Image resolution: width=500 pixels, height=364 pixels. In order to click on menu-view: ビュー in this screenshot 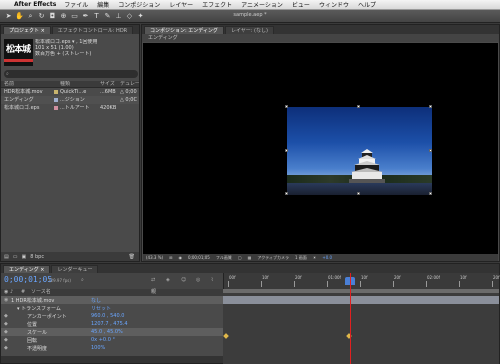, I will do `click(301, 4)`.